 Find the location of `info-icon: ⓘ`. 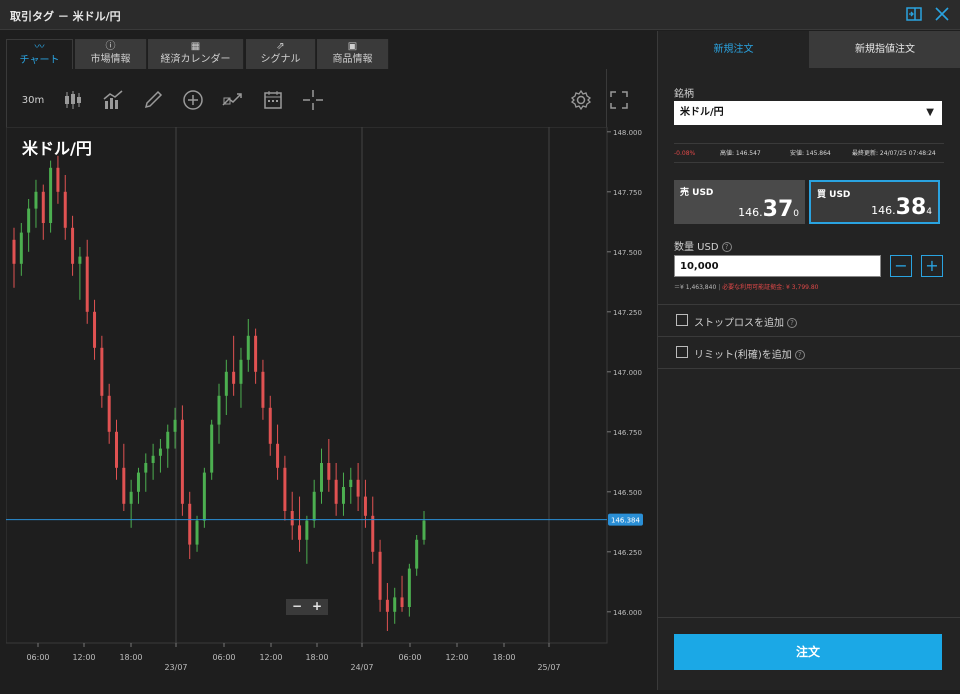

info-icon: ⓘ is located at coordinates (110, 46).